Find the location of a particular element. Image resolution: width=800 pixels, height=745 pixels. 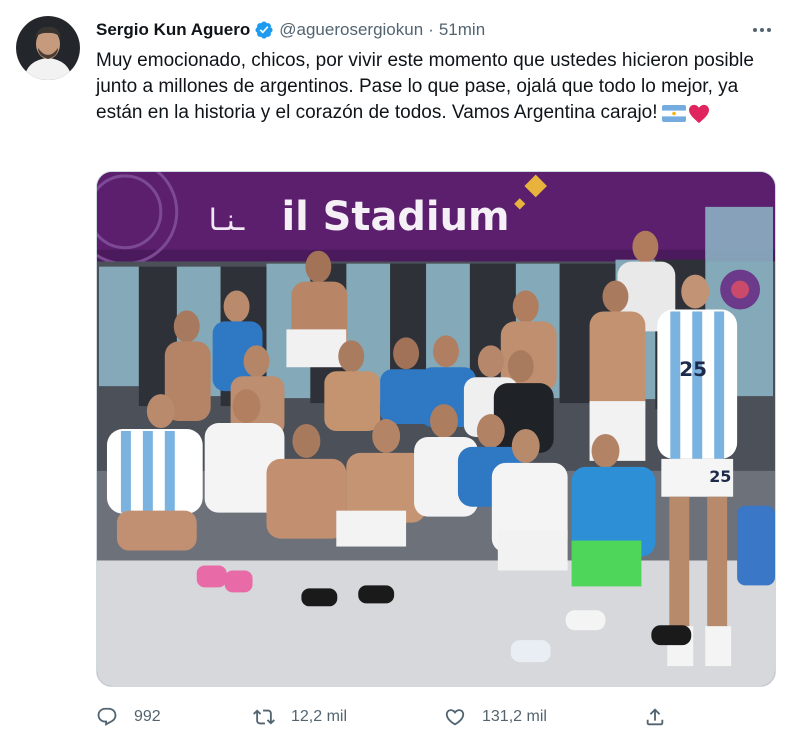

retweet-button: 12,2 mil is located at coordinates (300, 717).